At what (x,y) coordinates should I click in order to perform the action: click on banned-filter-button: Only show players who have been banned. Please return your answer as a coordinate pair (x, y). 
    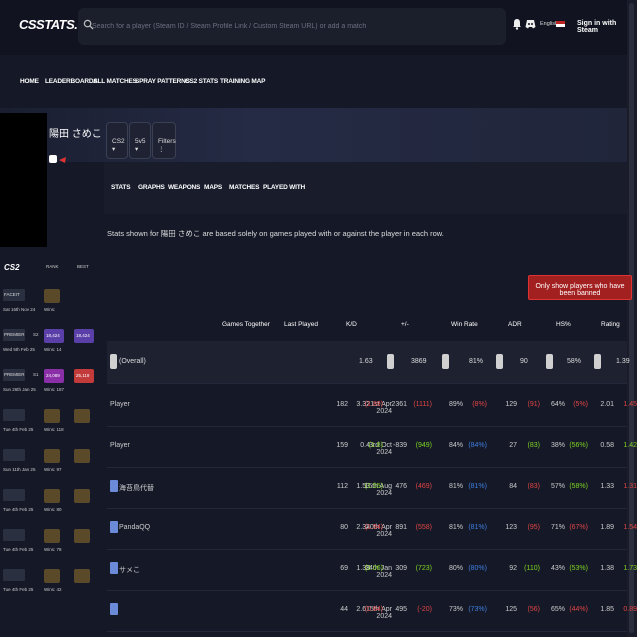
    Looking at the image, I should click on (580, 287).